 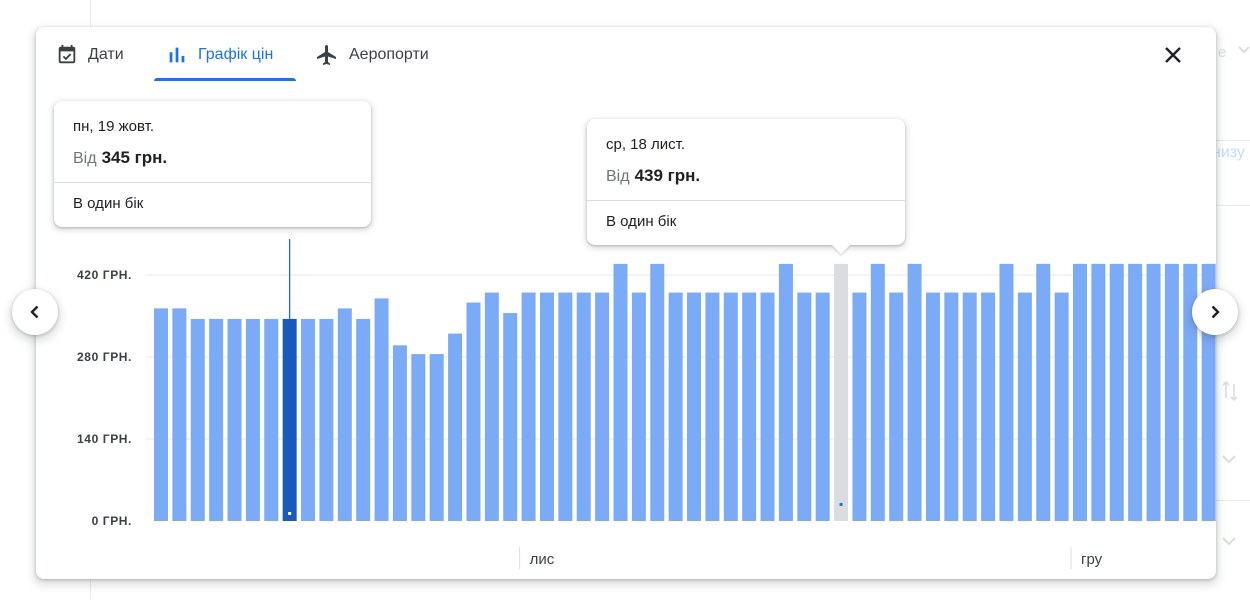 I want to click on tooltip-price-row: Від 439 грн., so click(x=653, y=176).